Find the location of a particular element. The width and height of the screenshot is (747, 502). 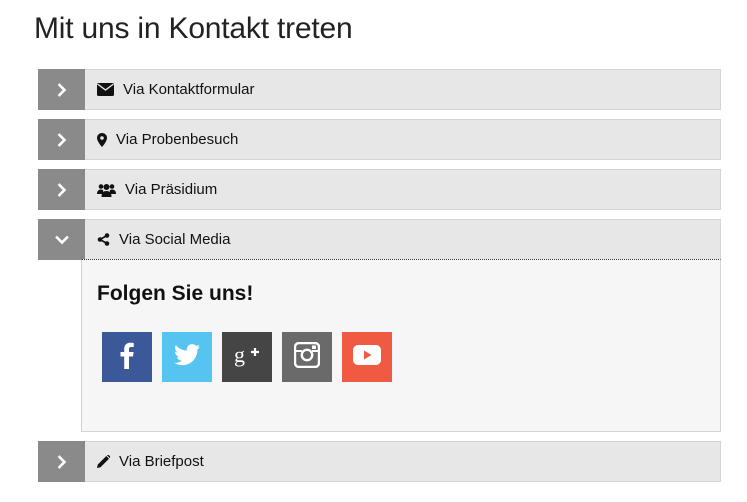

accordion-label: Via Präsidium is located at coordinates (157, 189).